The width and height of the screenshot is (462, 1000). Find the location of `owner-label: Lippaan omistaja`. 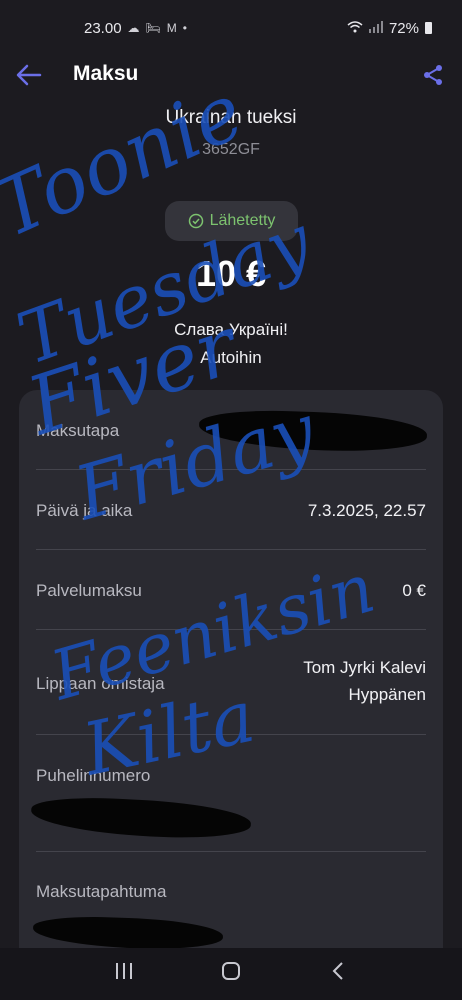

owner-label: Lippaan omistaja is located at coordinates (100, 683).